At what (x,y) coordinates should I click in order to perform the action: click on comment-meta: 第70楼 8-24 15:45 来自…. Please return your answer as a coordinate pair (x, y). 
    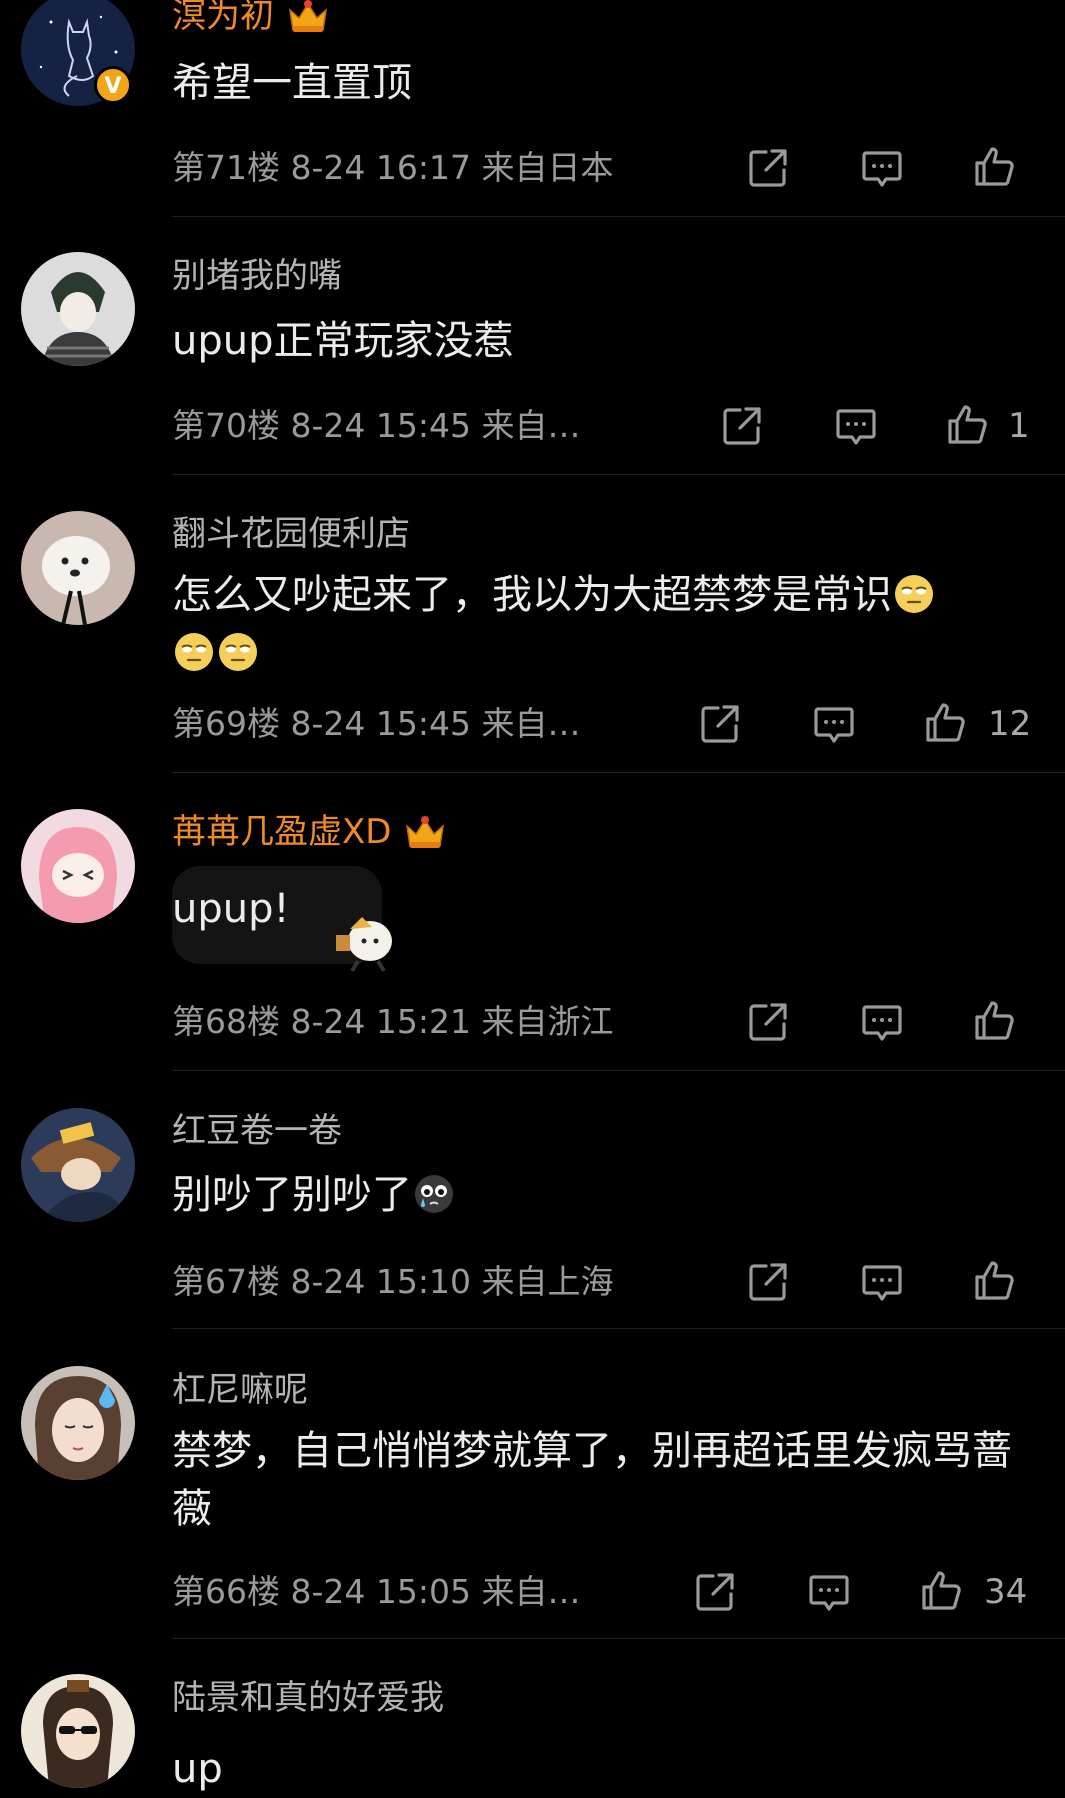
    Looking at the image, I should click on (376, 425).